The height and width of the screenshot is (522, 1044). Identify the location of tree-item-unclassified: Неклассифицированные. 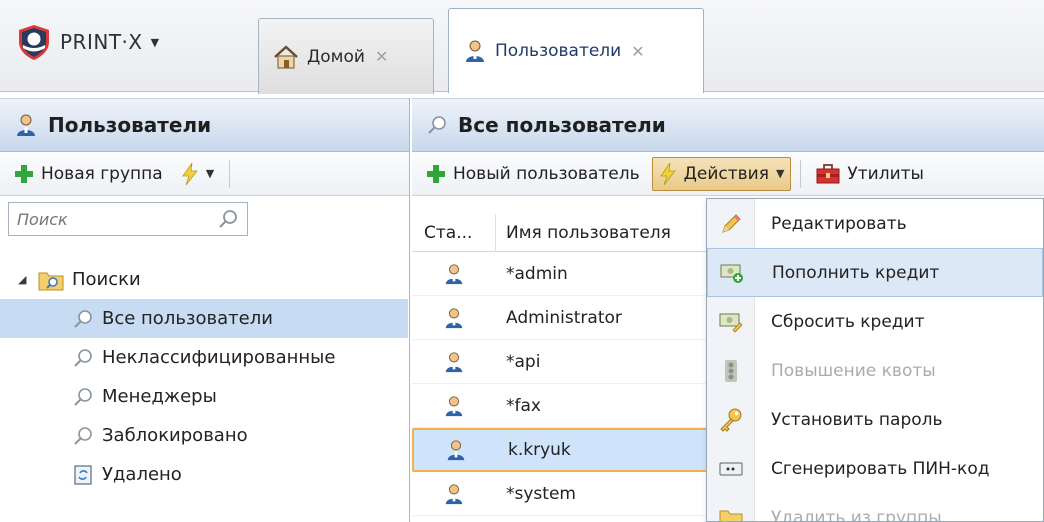
(204, 357).